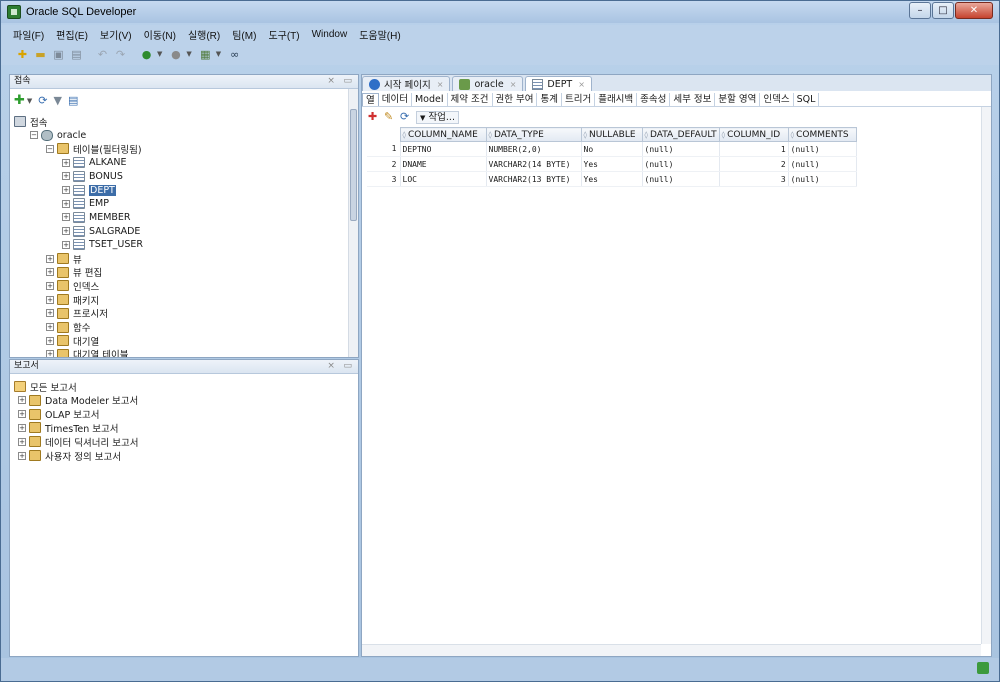  What do you see at coordinates (159, 54) in the screenshot?
I see `back-dropdown-icon: ▼` at bounding box center [159, 54].